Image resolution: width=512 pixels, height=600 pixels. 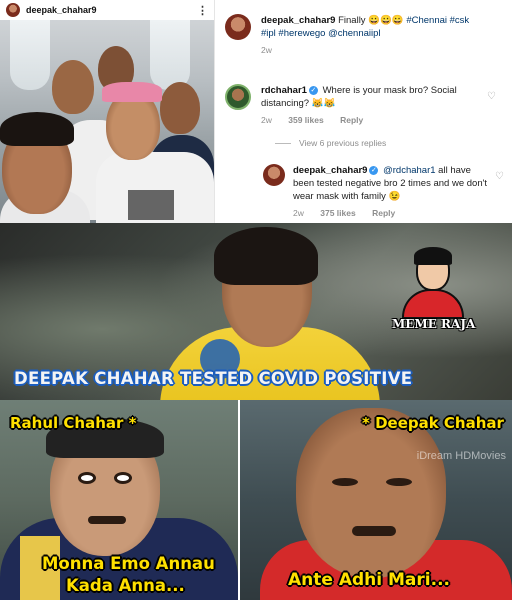 I want to click on panel-top-caption: Rahul Chahar *, so click(x=73, y=423).